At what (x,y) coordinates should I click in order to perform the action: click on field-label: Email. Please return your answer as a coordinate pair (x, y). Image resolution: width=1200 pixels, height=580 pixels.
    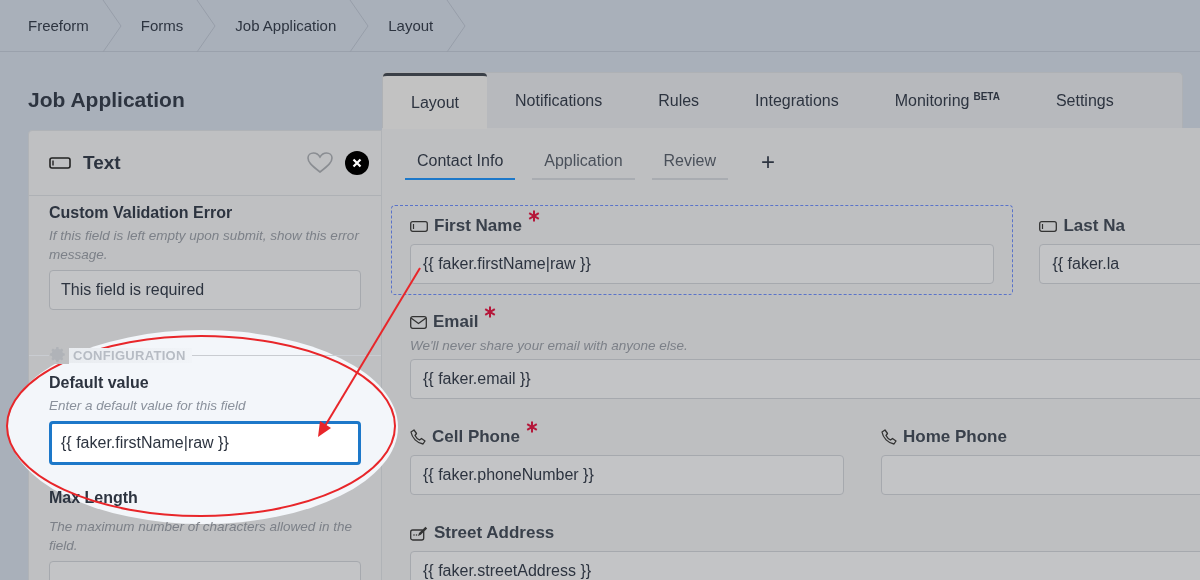
    Looking at the image, I should click on (456, 322).